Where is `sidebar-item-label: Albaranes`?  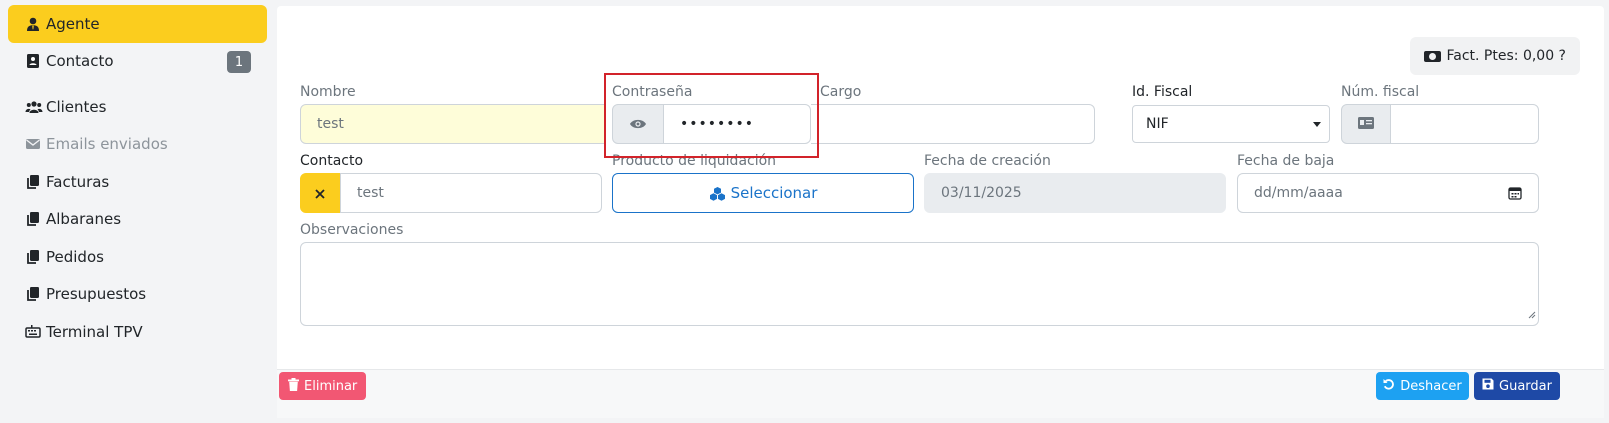 sidebar-item-label: Albaranes is located at coordinates (84, 219).